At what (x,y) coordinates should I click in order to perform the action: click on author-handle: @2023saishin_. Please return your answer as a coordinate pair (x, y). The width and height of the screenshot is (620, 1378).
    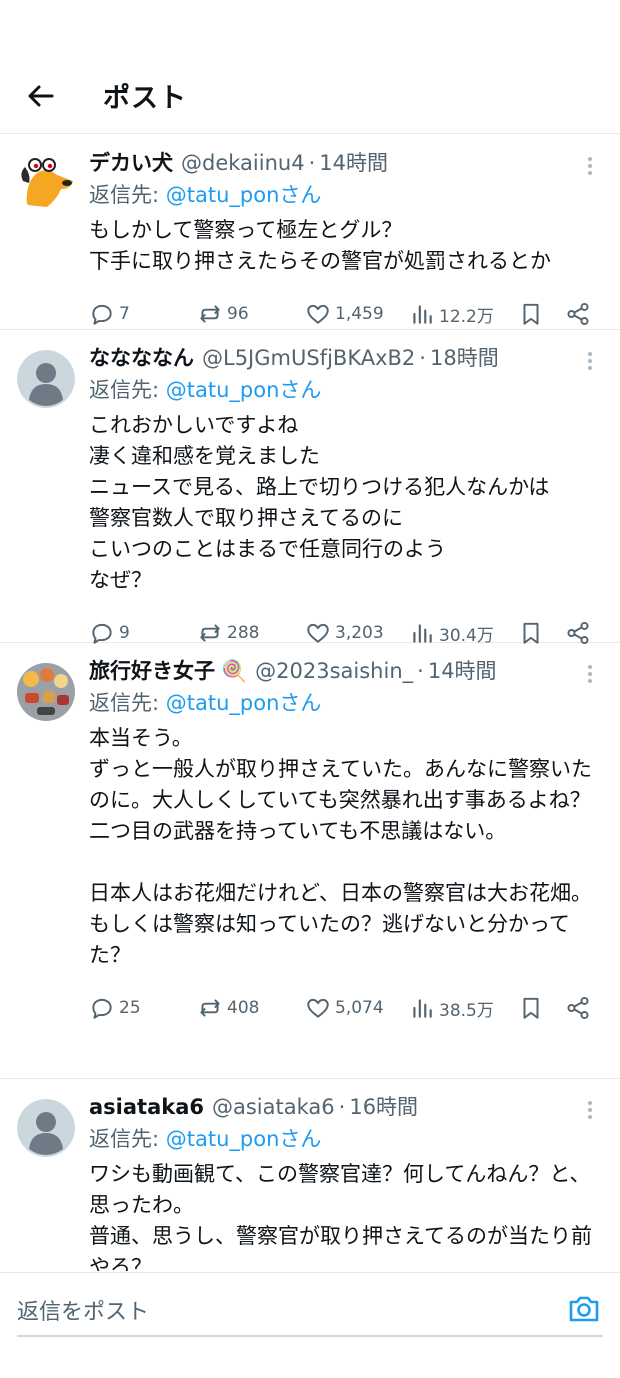
    Looking at the image, I should click on (334, 671).